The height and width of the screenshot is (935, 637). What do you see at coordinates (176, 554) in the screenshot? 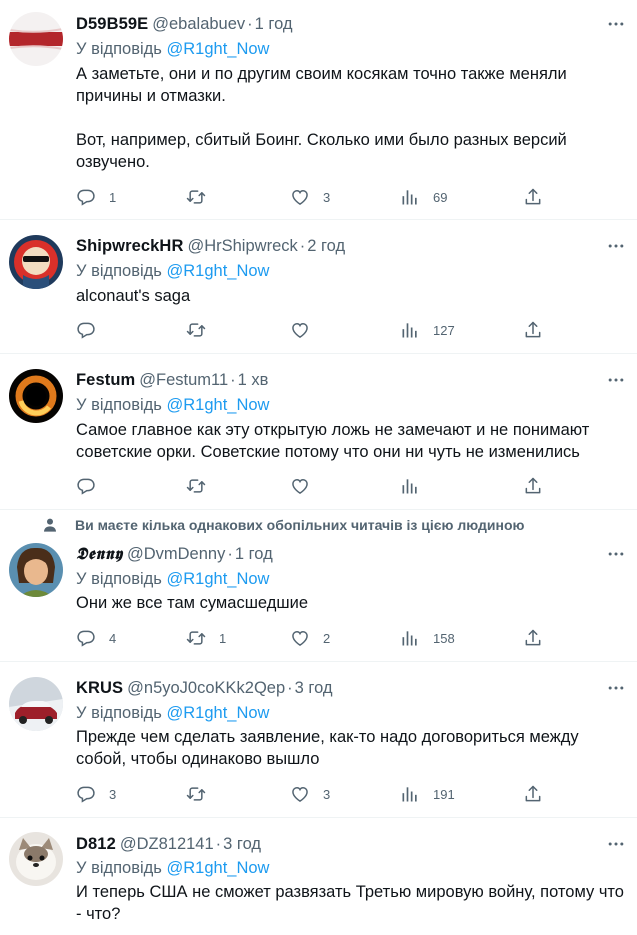
I see `user-handle: @DvmDenny` at bounding box center [176, 554].